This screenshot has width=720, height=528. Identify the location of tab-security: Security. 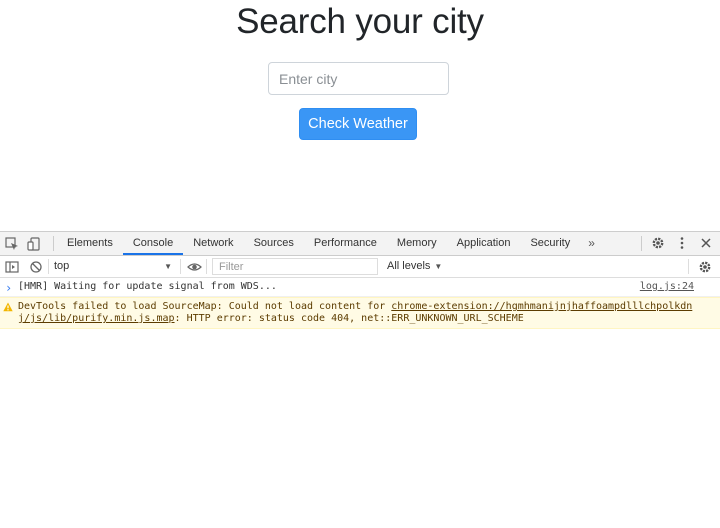
(550, 243).